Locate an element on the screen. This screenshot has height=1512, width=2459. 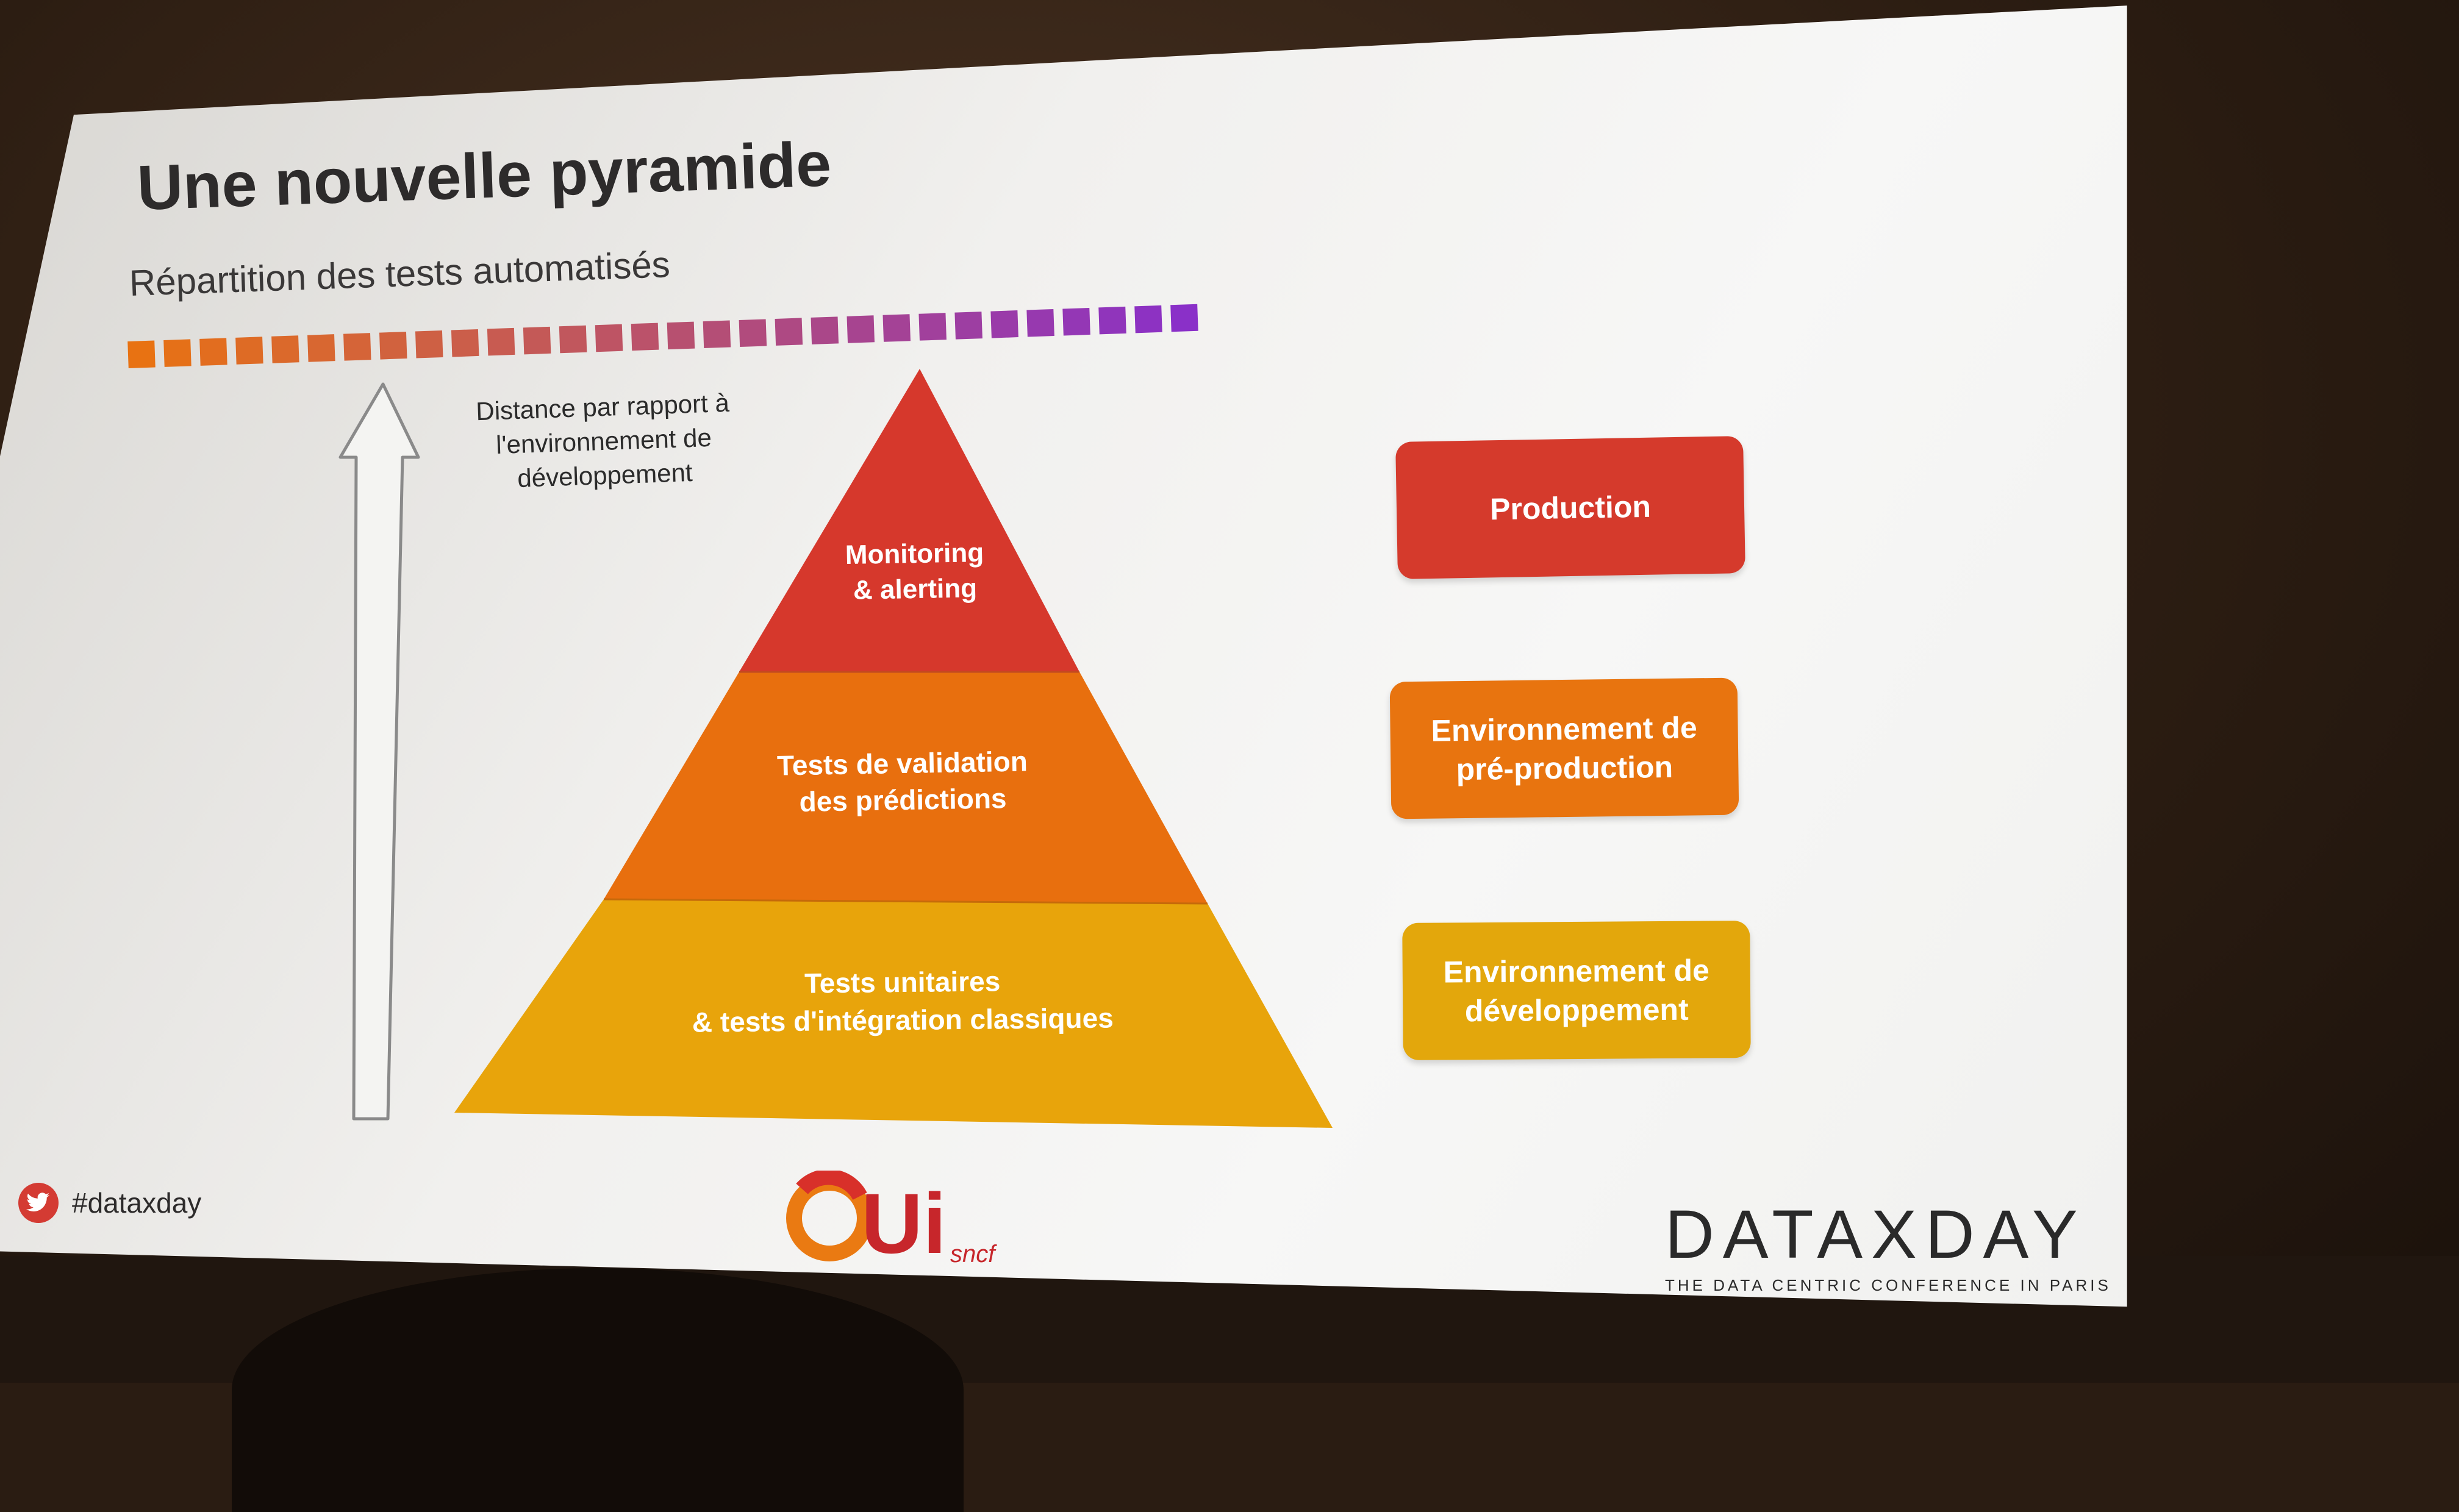
footer-hashtag: #dataxday is located at coordinates (109, 1203).